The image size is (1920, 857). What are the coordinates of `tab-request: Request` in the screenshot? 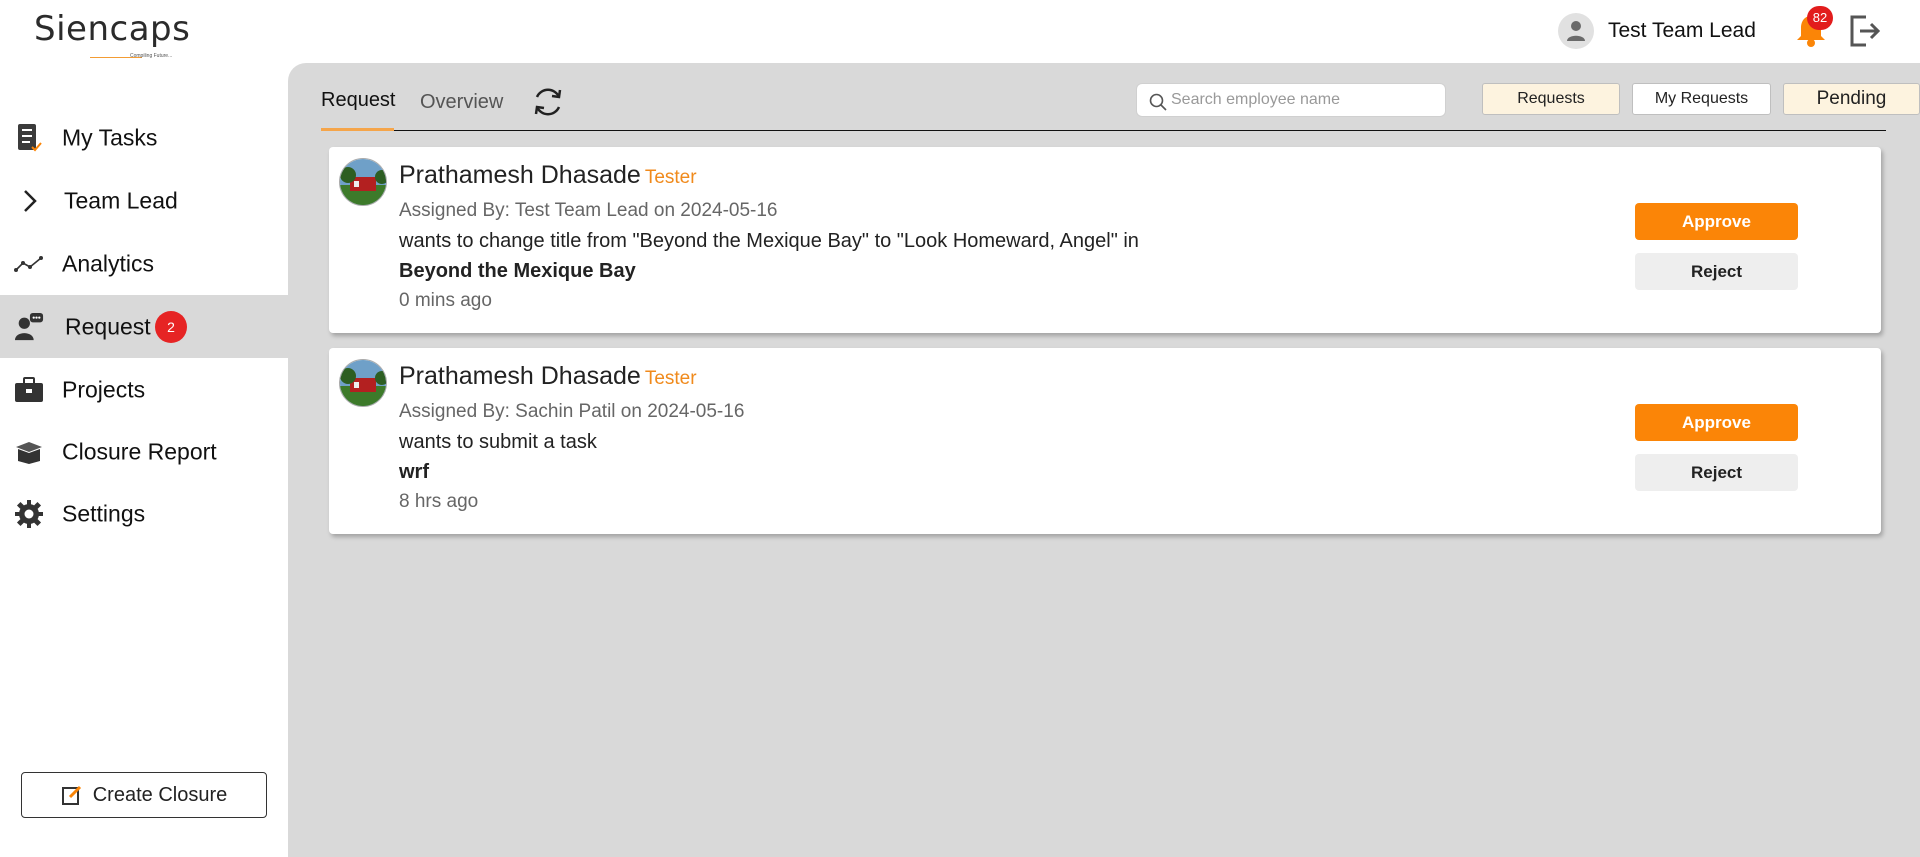 It's located at (358, 100).